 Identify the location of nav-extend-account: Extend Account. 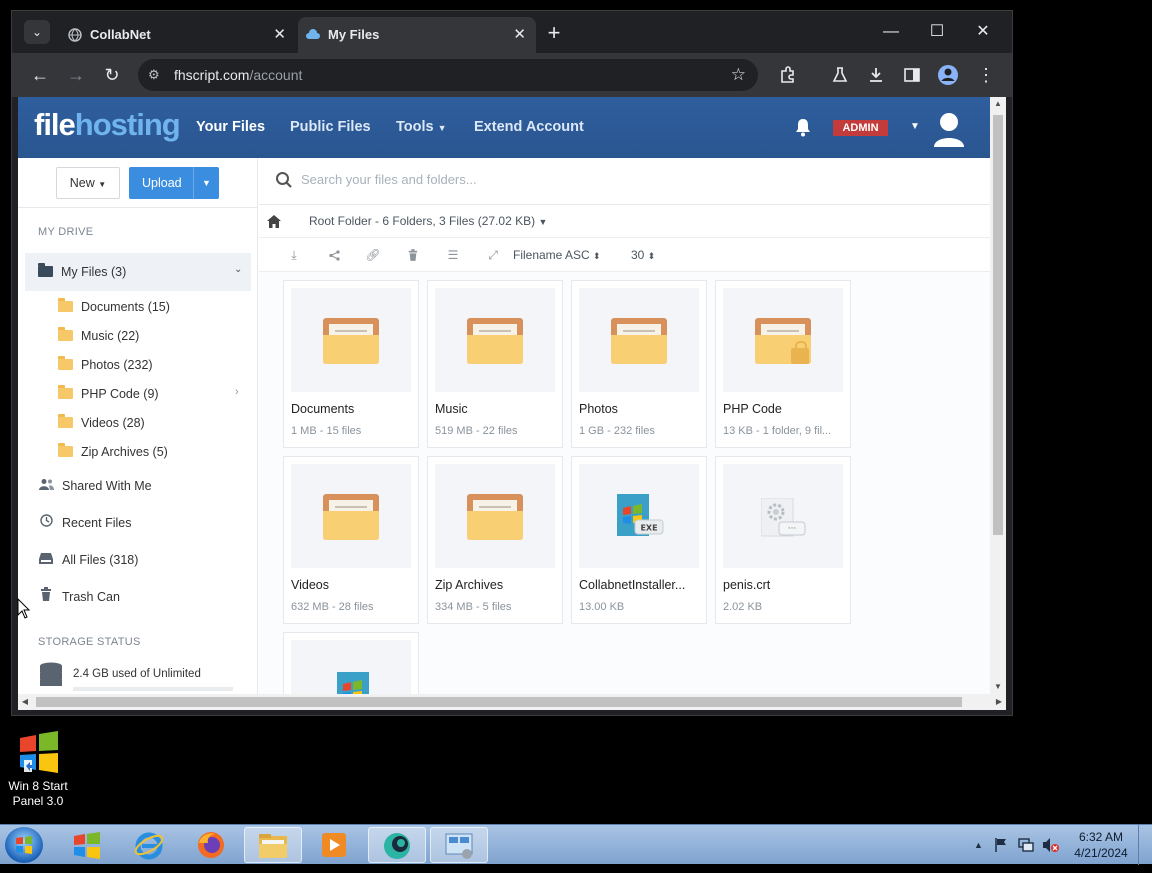
(529, 127).